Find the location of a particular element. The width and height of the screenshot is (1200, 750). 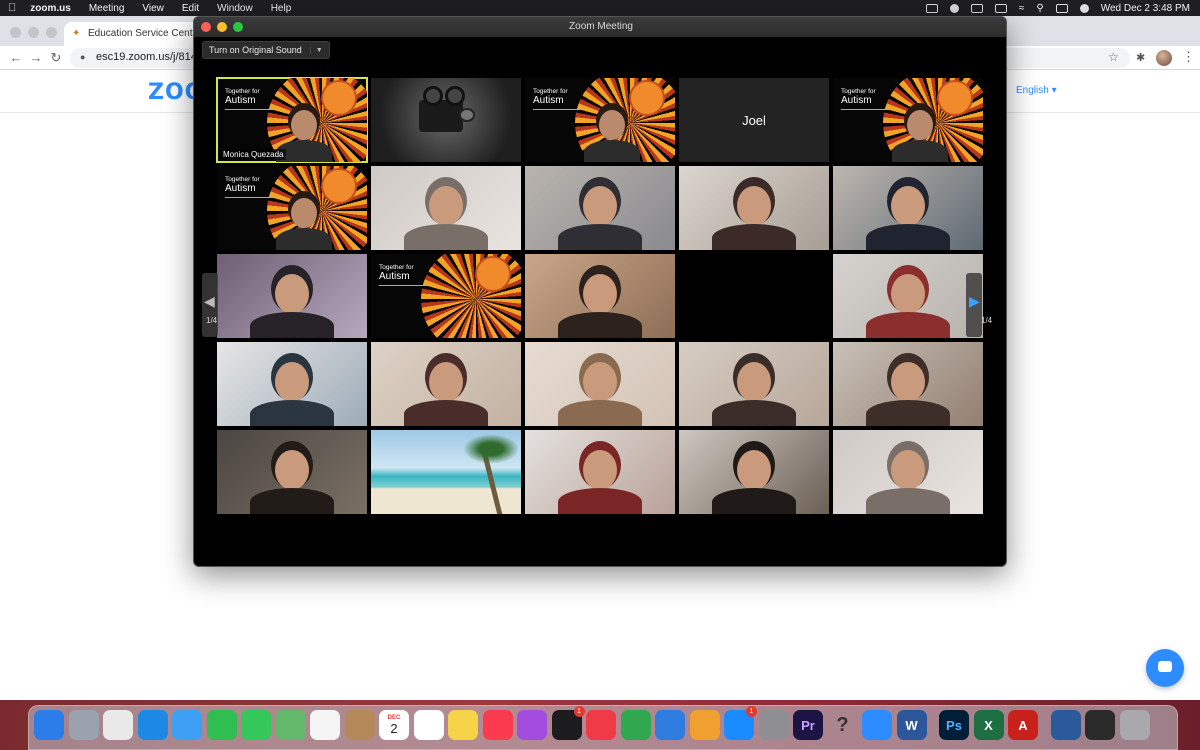

chat-bubble-button is located at coordinates (1165, 668).